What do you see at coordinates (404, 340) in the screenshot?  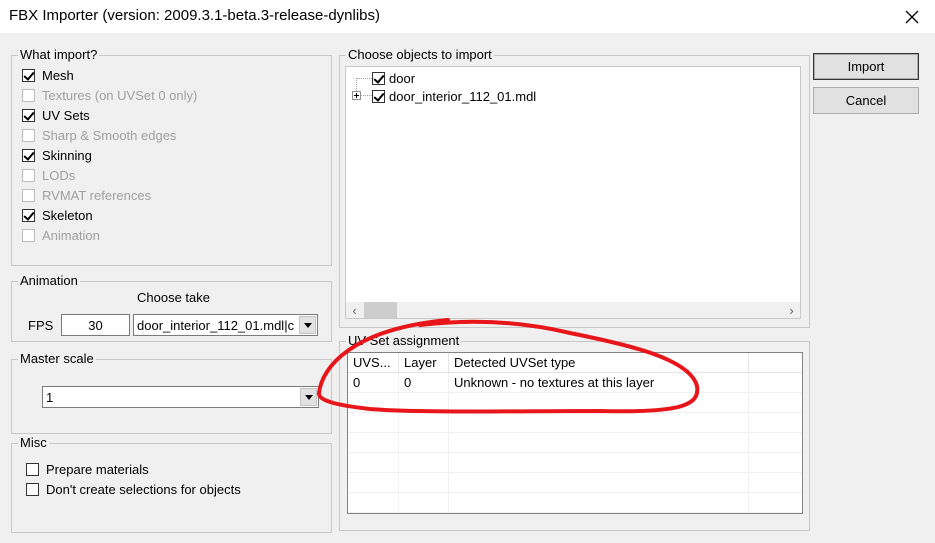 I see `uvset-legend: UV Set assignment` at bounding box center [404, 340].